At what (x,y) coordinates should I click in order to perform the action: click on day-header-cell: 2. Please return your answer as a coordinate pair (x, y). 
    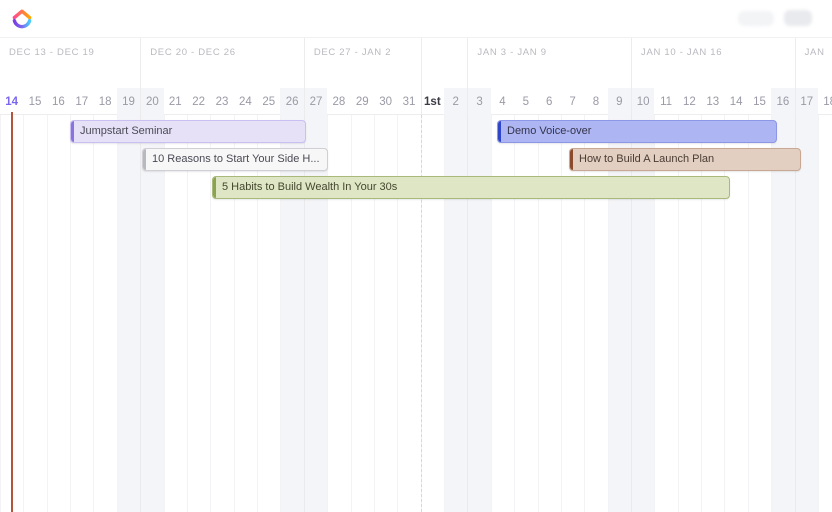
    Looking at the image, I should click on (456, 101).